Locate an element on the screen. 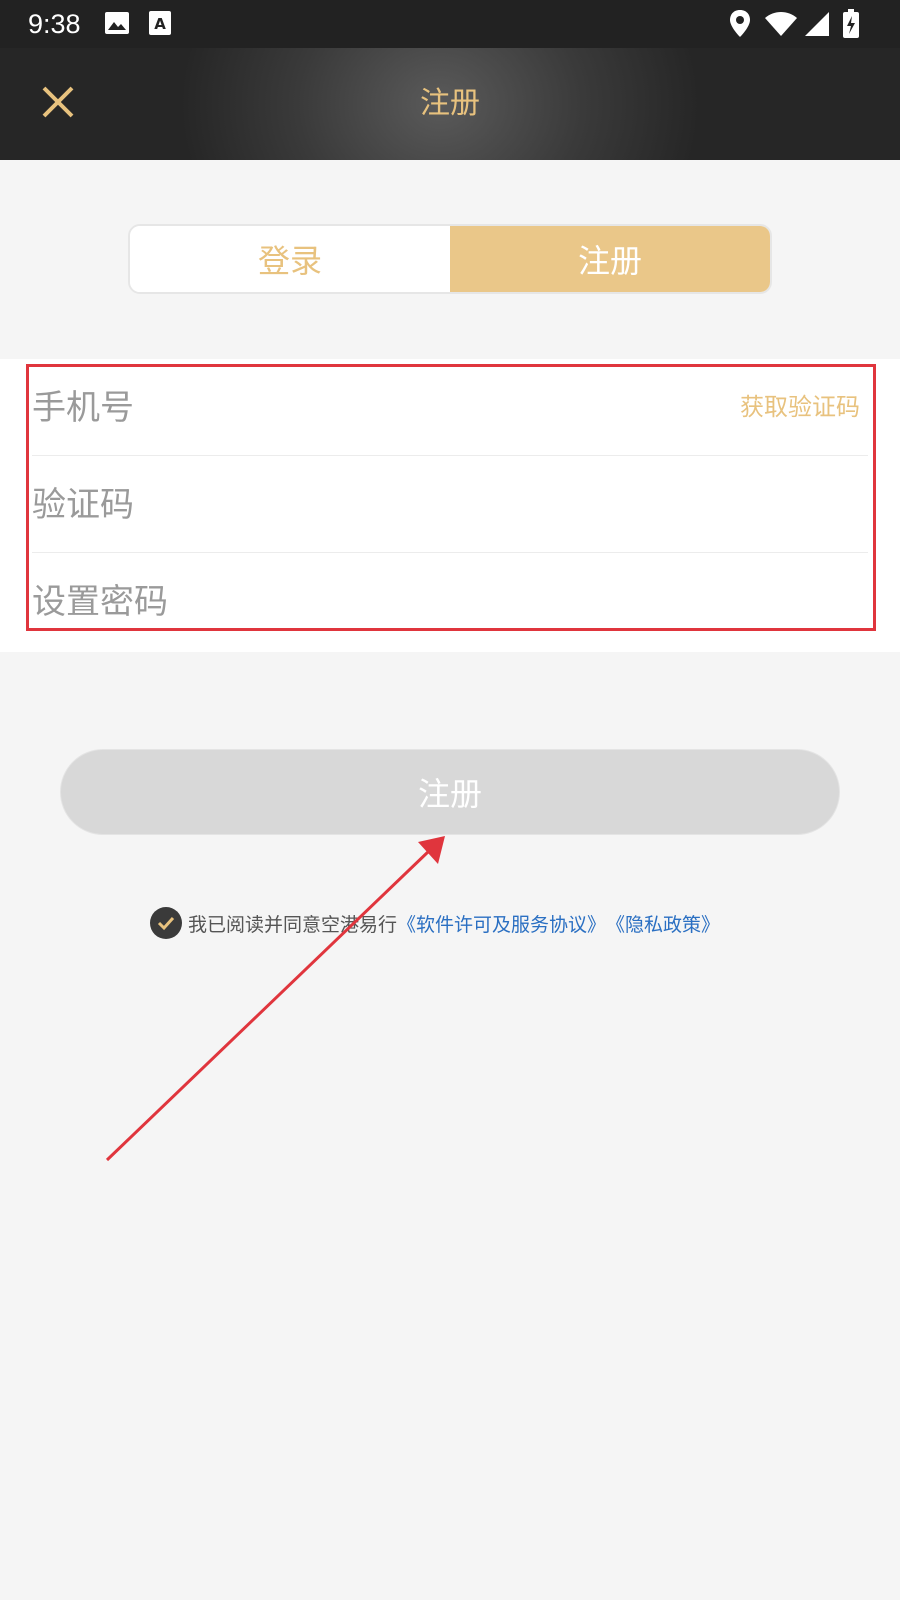 Image resolution: width=900 pixels, height=1600 pixels. tab-login: 登录 is located at coordinates (290, 259).